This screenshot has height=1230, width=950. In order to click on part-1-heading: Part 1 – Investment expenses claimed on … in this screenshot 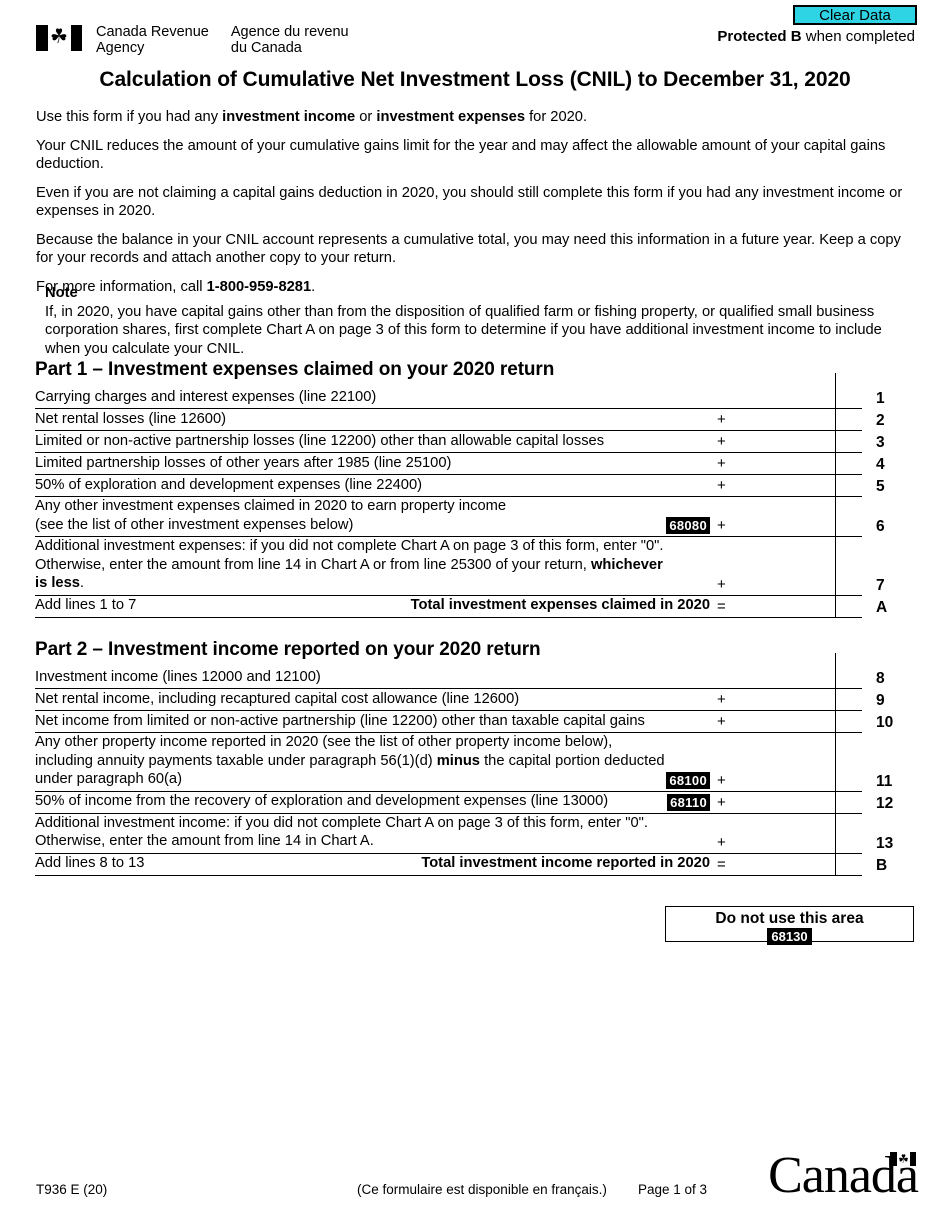, I will do `click(295, 369)`.